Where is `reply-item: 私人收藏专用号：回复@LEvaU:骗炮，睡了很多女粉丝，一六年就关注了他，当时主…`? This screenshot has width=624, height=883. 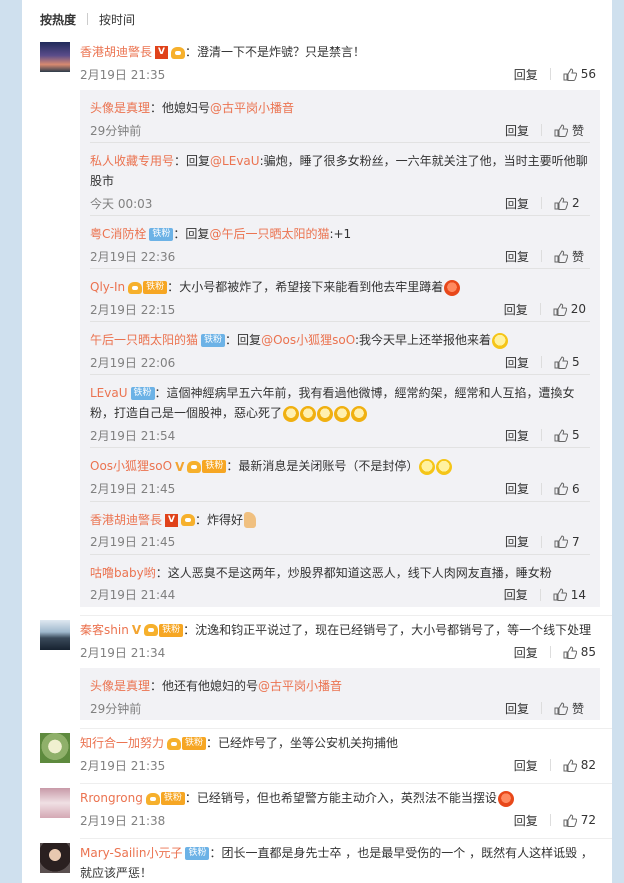
reply-item: 私人收藏专用号：回复@LEvaU:骗炮，睡了很多女粉丝，一六年就关注了他，当时主… is located at coordinates (340, 179).